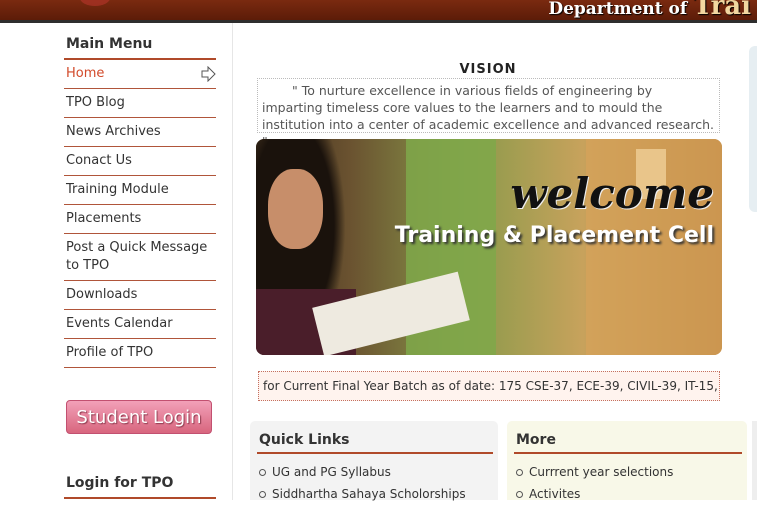 The image size is (757, 505). I want to click on student-login-button: Student Login, so click(139, 417).